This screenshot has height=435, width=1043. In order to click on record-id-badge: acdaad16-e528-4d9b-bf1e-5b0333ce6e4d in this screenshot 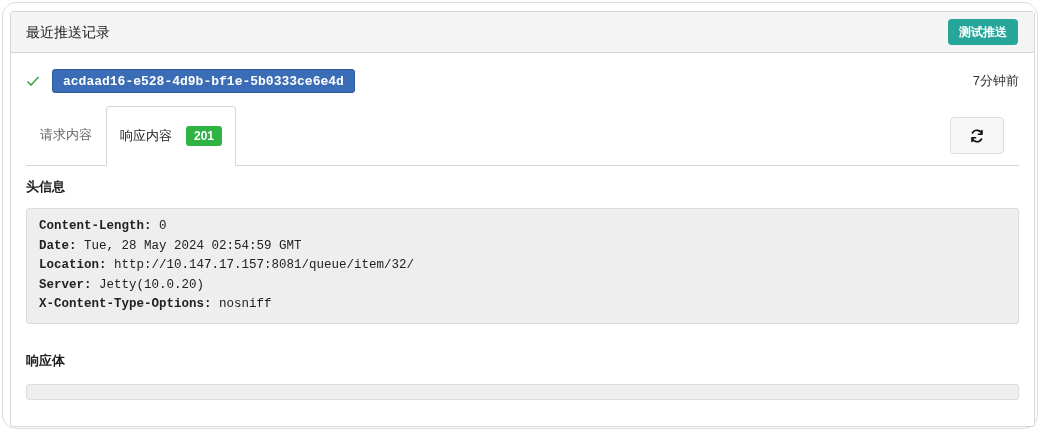, I will do `click(203, 81)`.